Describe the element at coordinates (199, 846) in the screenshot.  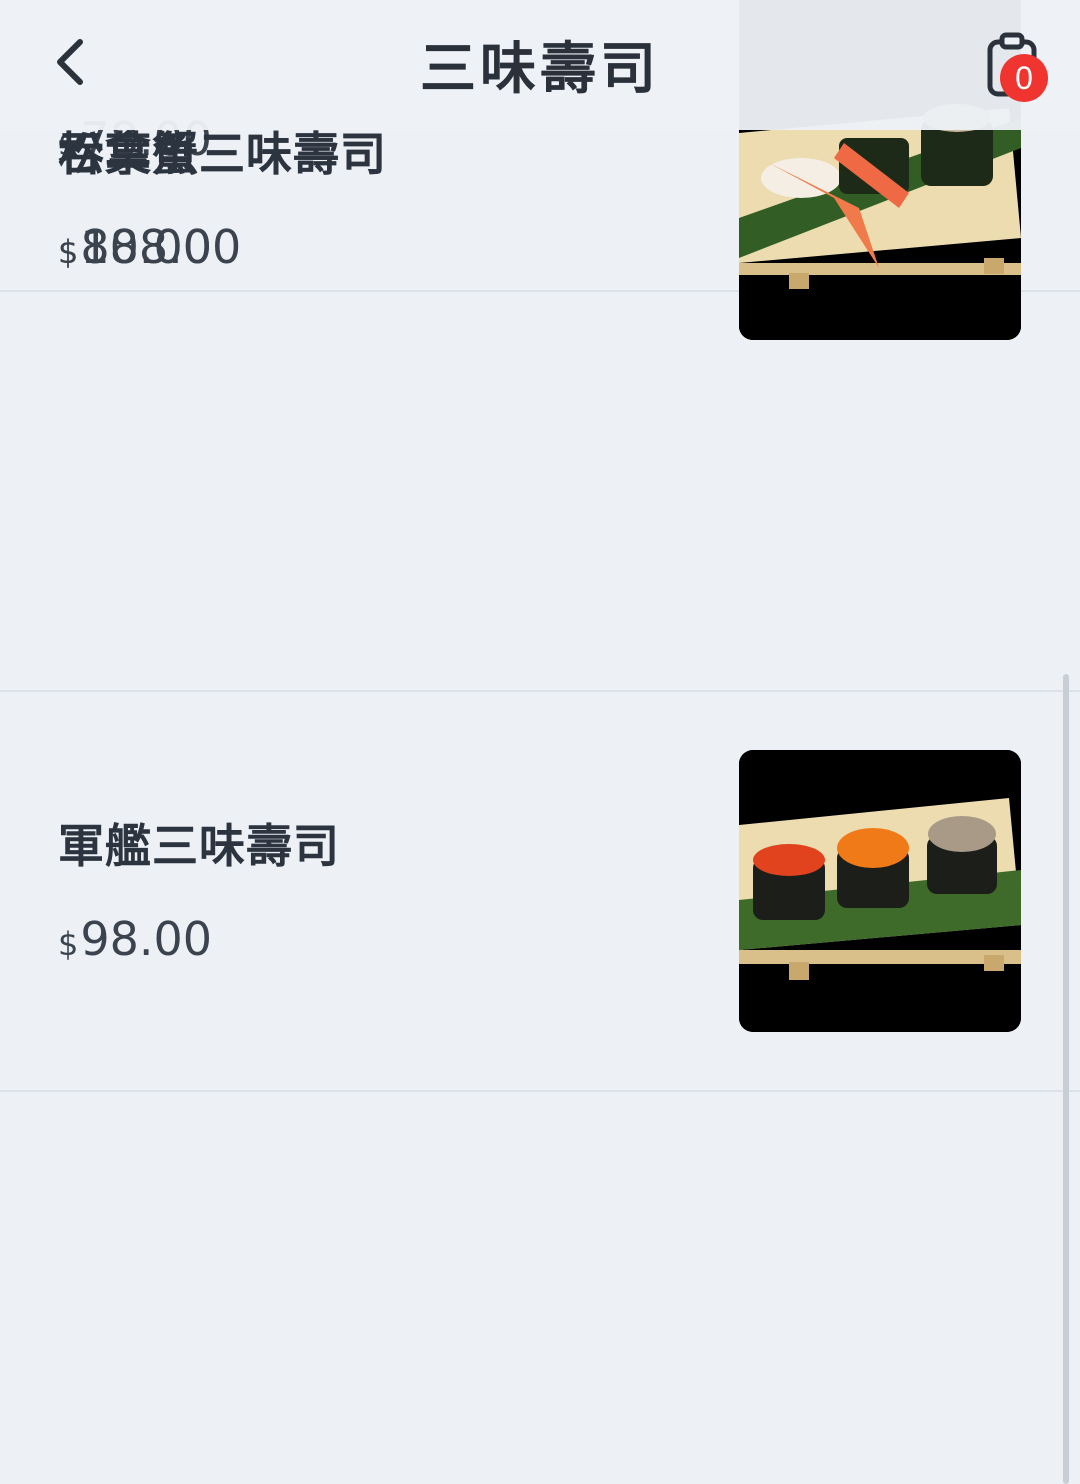
I see `item-name: 軍艦三味壽司` at that location.